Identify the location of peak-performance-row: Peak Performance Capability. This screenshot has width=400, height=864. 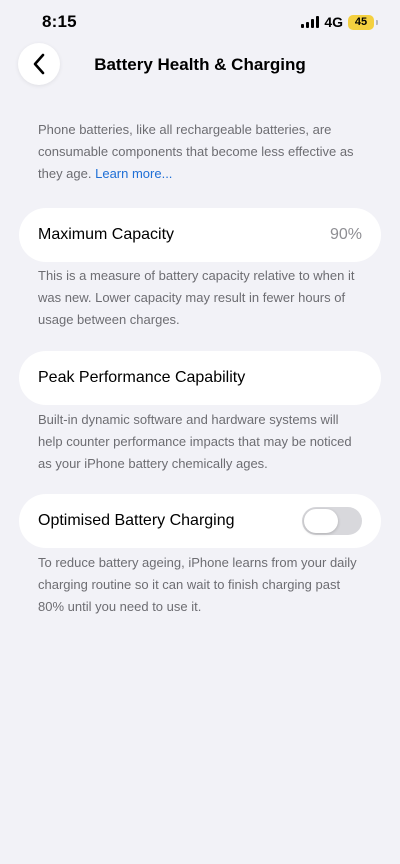
(200, 378).